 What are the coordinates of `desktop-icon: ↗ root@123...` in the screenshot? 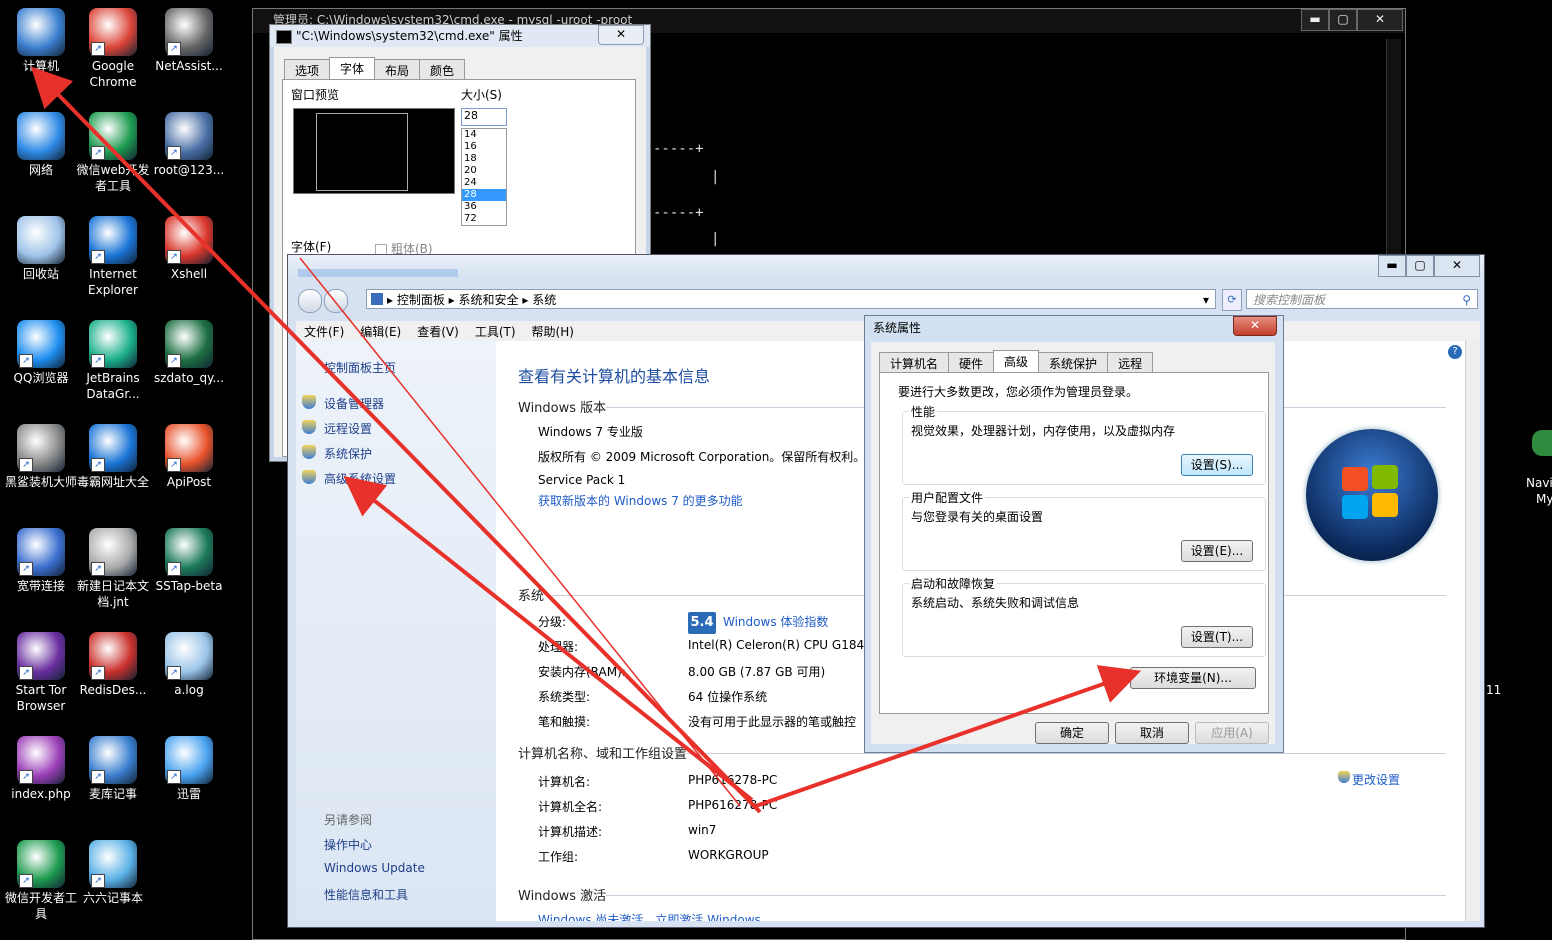 It's located at (189, 145).